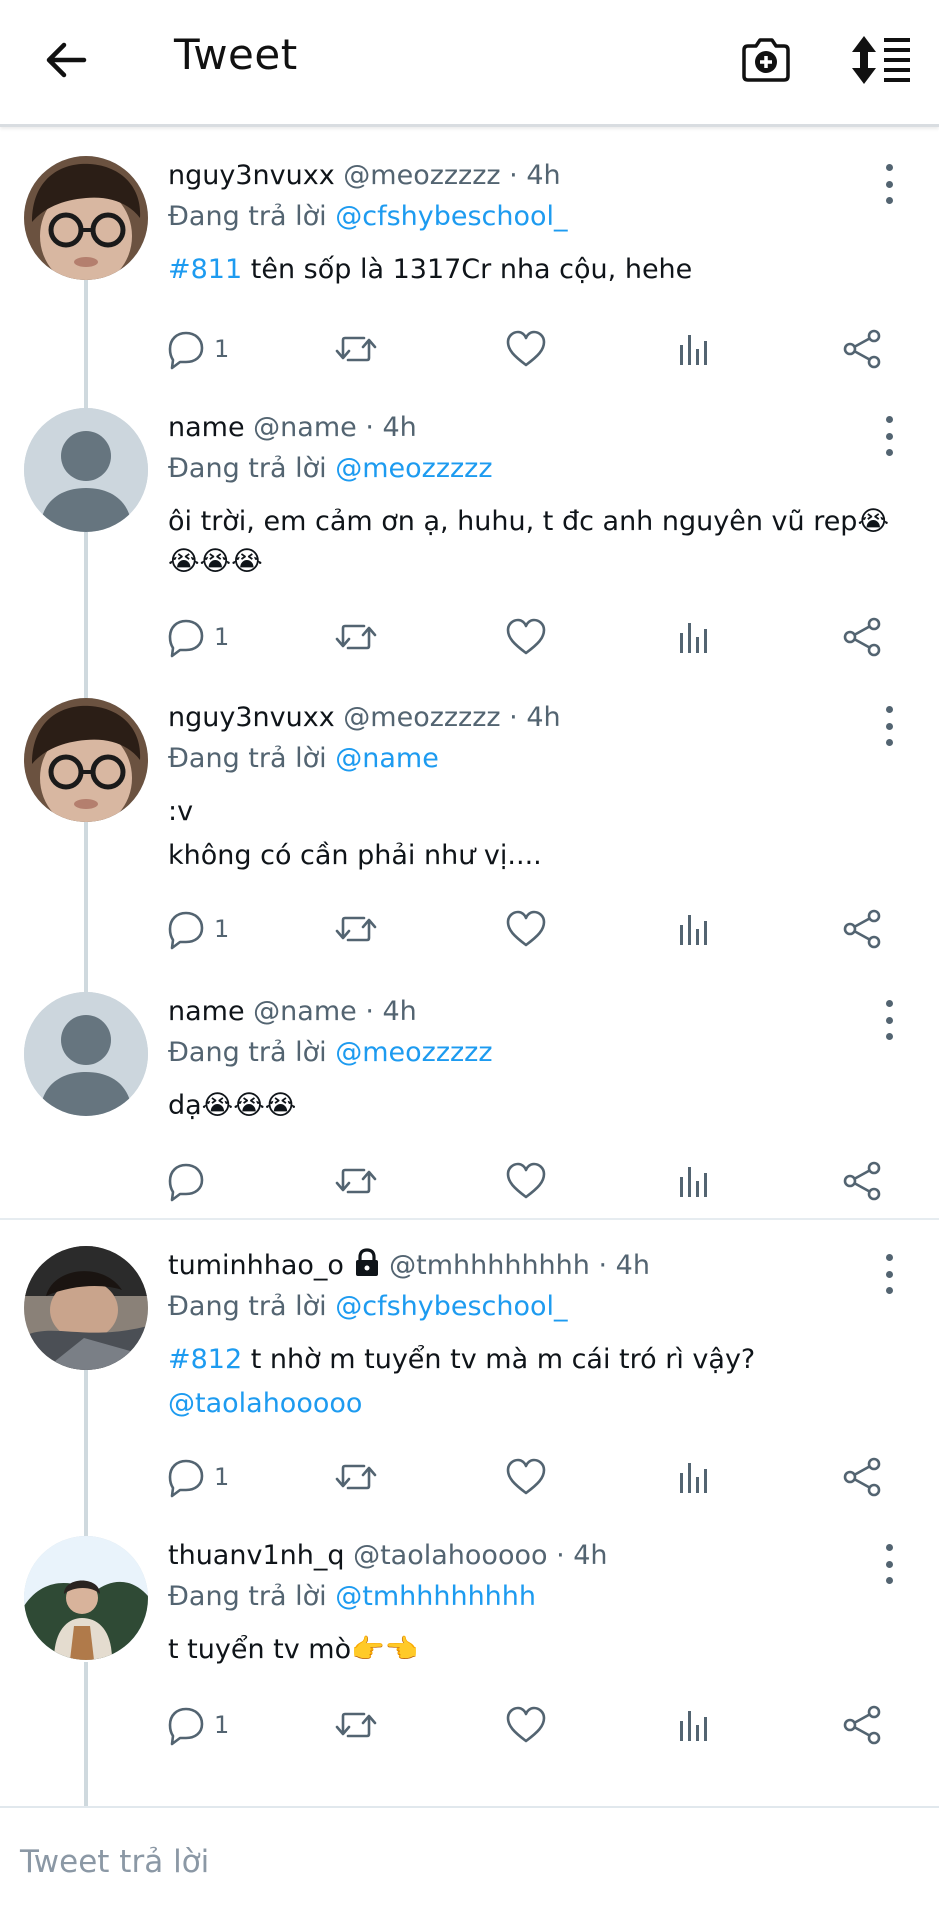 The height and width of the screenshot is (1922, 939). I want to click on replying-to: Đang trả lời @name, so click(543, 759).